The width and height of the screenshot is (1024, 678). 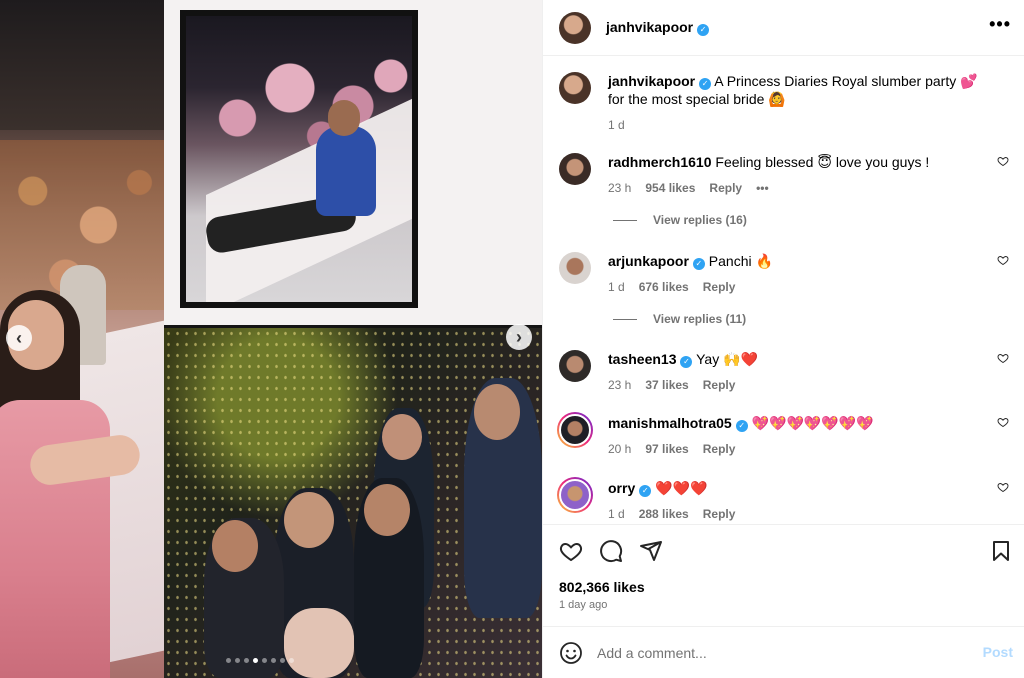 What do you see at coordinates (642, 359) in the screenshot?
I see `comment-username: tasheen13` at bounding box center [642, 359].